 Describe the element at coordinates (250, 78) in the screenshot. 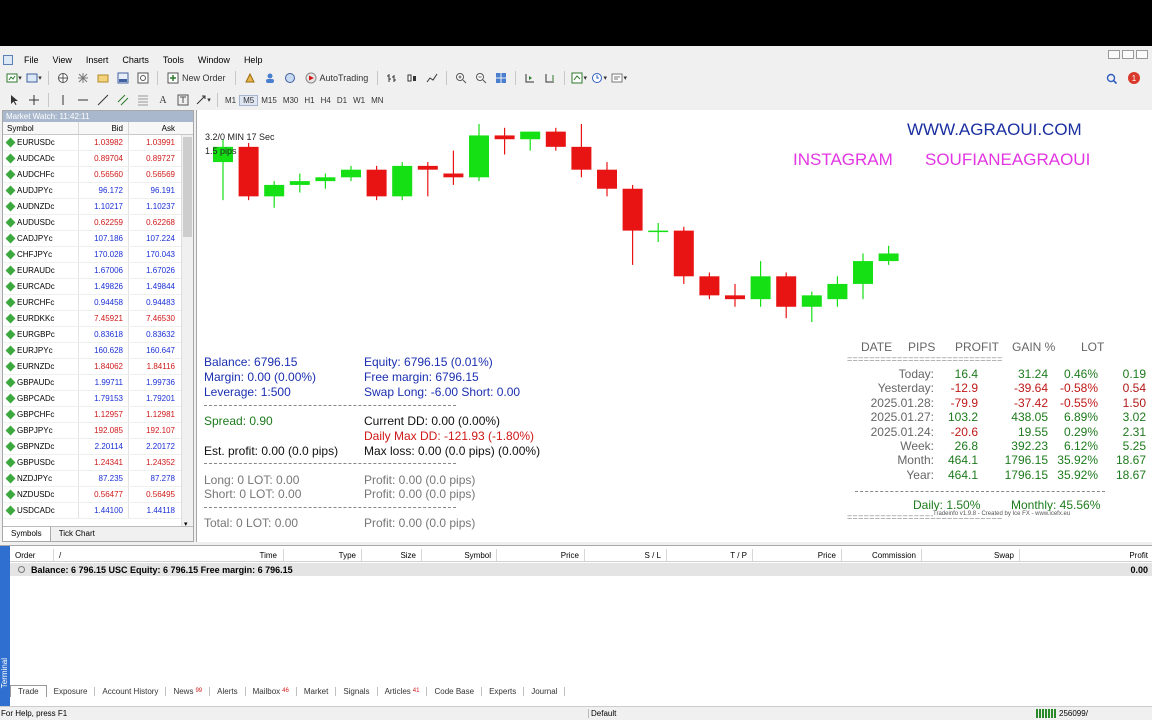

I see `meta-editor-icon` at that location.